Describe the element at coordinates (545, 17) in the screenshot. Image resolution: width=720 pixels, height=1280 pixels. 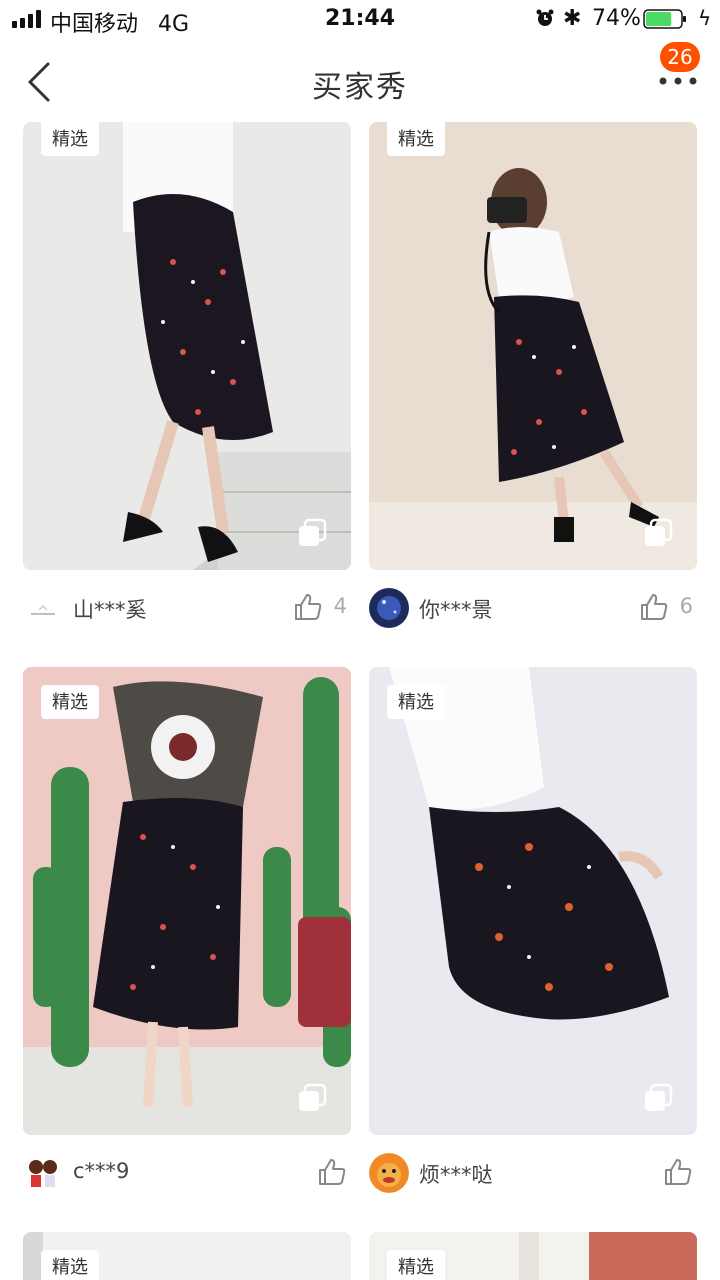
I see `alarm-clock-icon` at that location.